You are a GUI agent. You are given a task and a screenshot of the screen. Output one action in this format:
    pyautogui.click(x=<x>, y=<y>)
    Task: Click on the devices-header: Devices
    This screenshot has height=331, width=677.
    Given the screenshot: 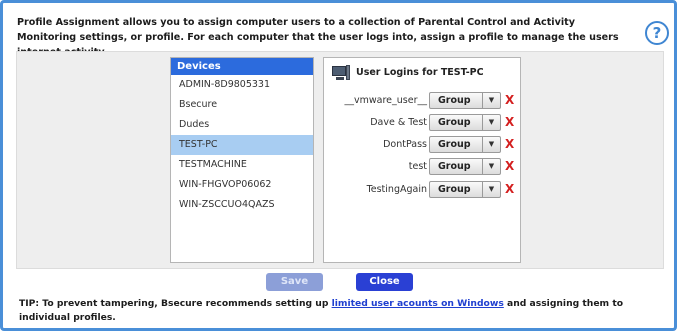 What is the action you would take?
    pyautogui.click(x=242, y=66)
    